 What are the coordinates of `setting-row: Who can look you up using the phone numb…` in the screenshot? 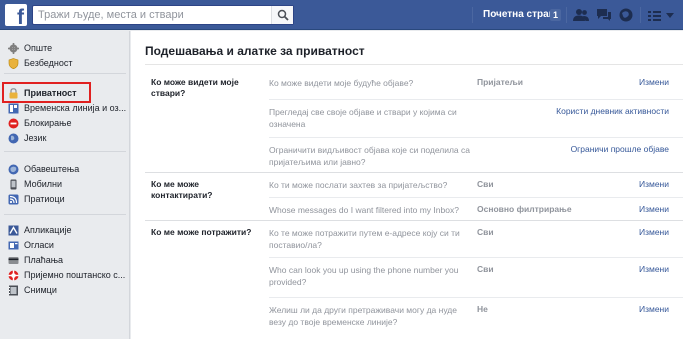 It's located at (476, 277).